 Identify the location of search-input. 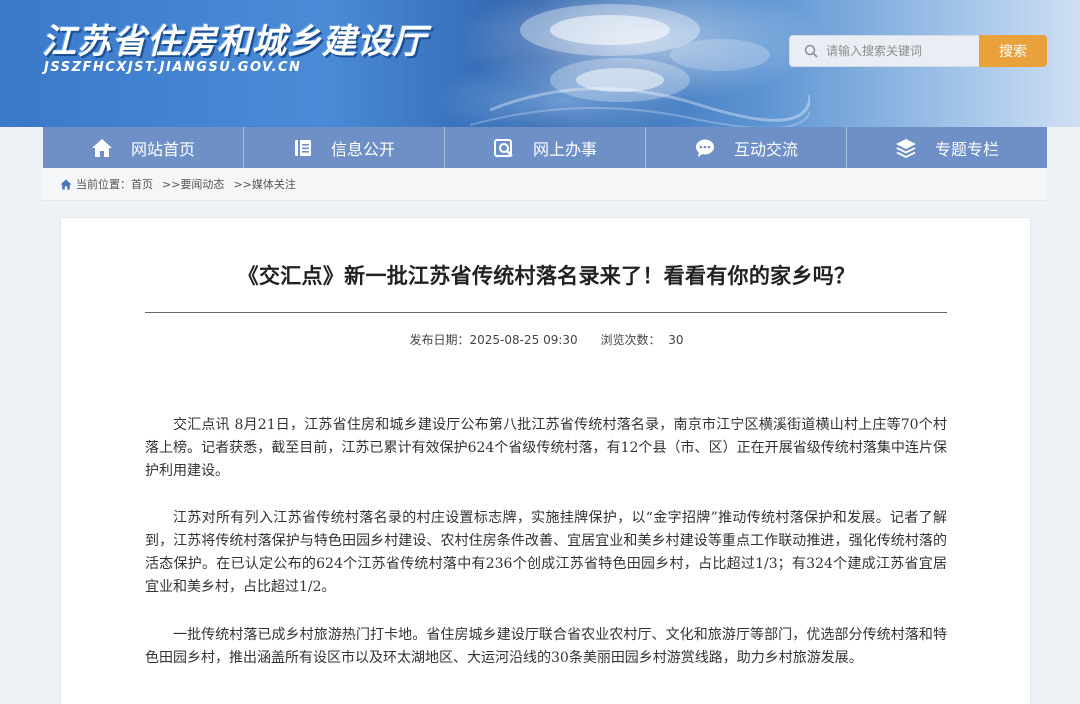
(896, 51).